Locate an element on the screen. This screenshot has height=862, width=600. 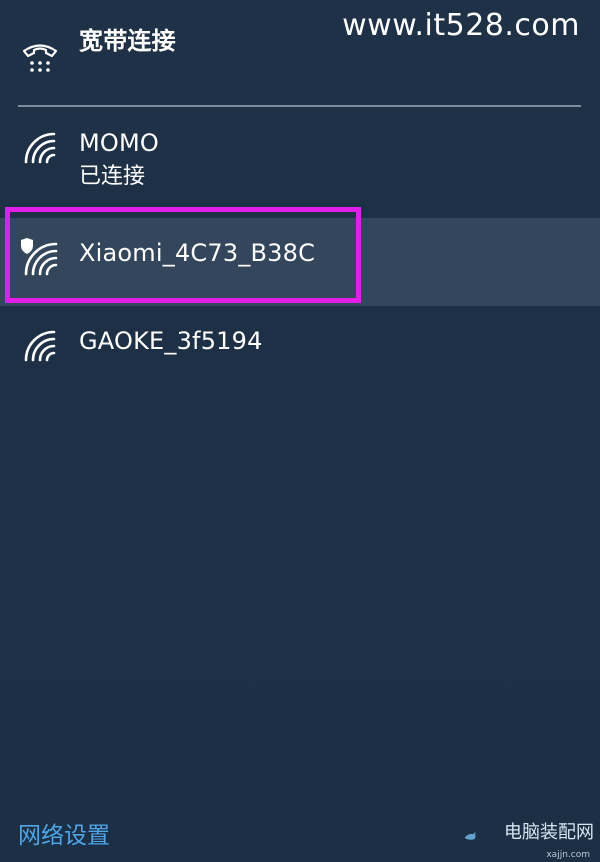
section-divider is located at coordinates (299, 106).